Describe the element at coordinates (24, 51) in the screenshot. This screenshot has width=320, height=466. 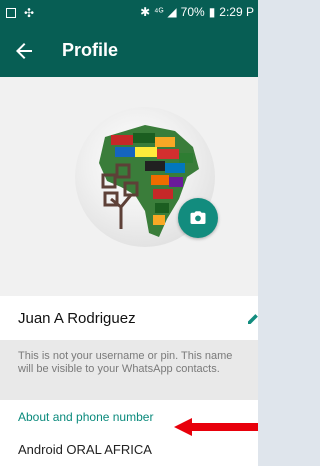
I see `back-arrow-icon` at that location.